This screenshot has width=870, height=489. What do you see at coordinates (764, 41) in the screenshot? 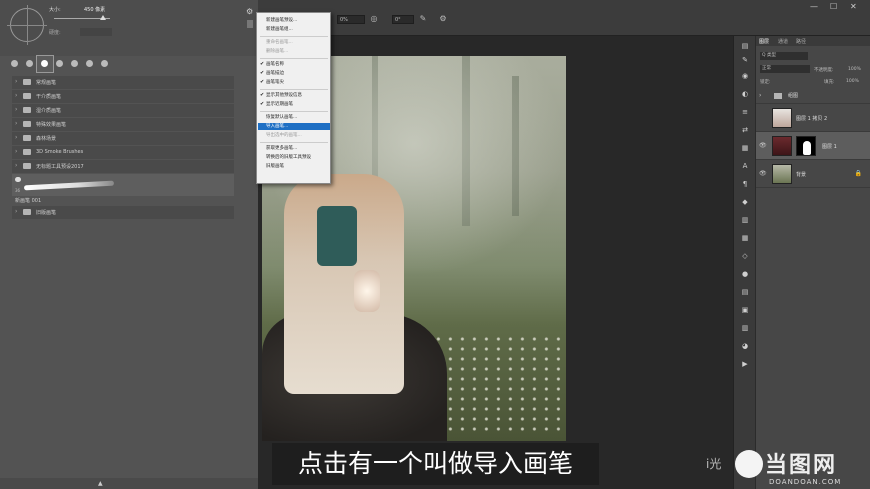
I see `tab-layers: 图层` at bounding box center [764, 41].